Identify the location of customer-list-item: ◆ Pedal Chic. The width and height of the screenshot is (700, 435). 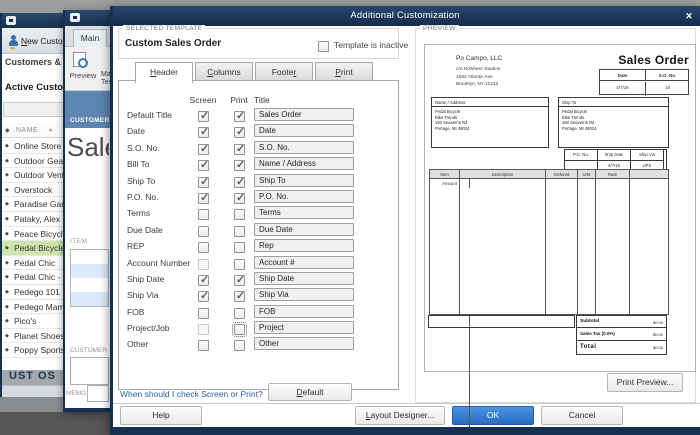
(34, 263).